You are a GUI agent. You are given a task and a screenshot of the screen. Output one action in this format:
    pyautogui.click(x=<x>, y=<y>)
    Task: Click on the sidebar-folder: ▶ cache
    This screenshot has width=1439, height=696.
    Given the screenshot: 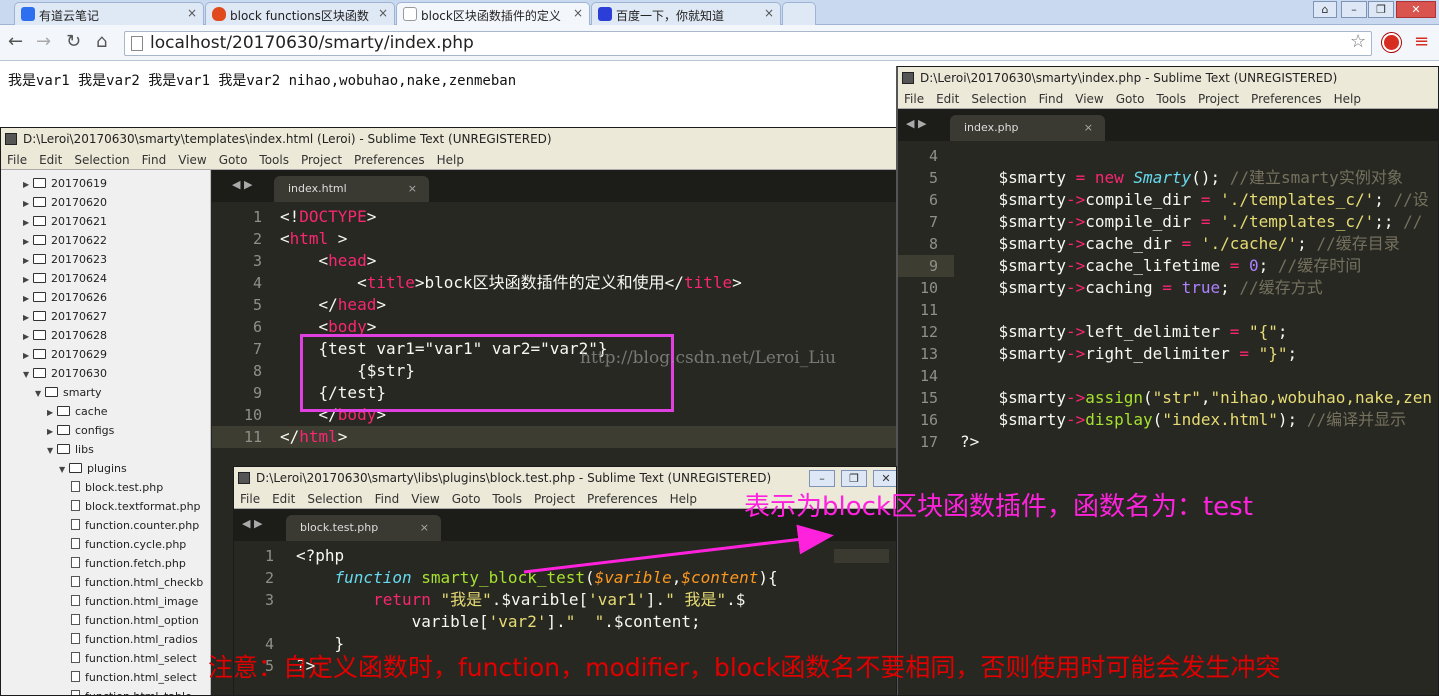 What is the action you would take?
    pyautogui.click(x=77, y=411)
    